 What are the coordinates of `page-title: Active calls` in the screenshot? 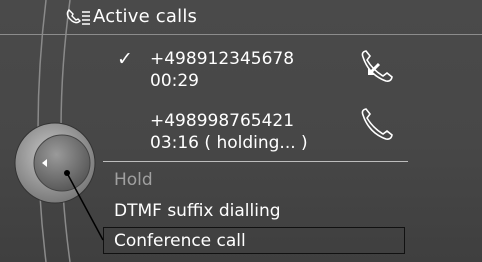 It's located at (145, 16).